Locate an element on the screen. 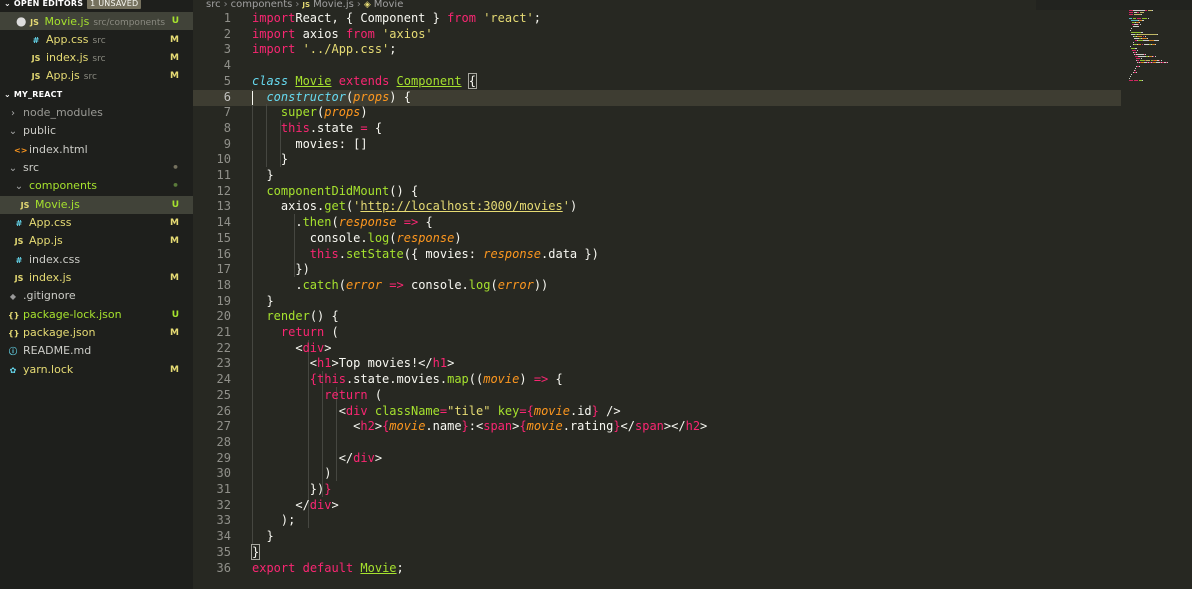 The width and height of the screenshot is (1192, 589). code-line: ); is located at coordinates (273, 520).